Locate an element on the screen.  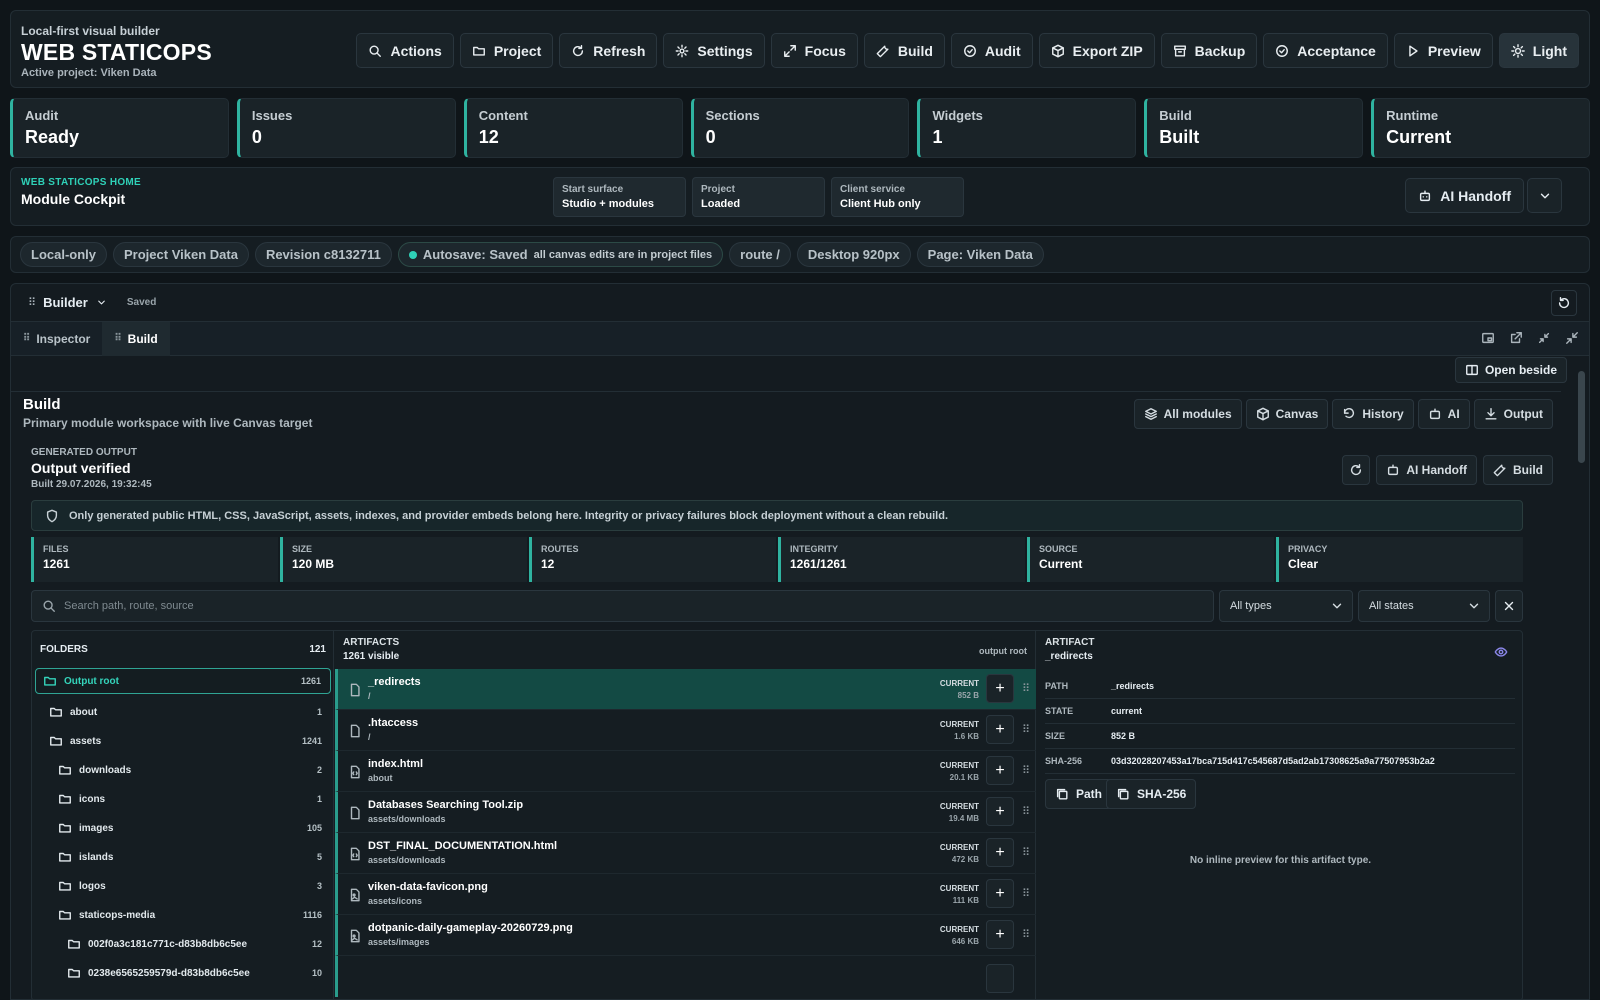
copy-path-button: Path is located at coordinates (1079, 794).